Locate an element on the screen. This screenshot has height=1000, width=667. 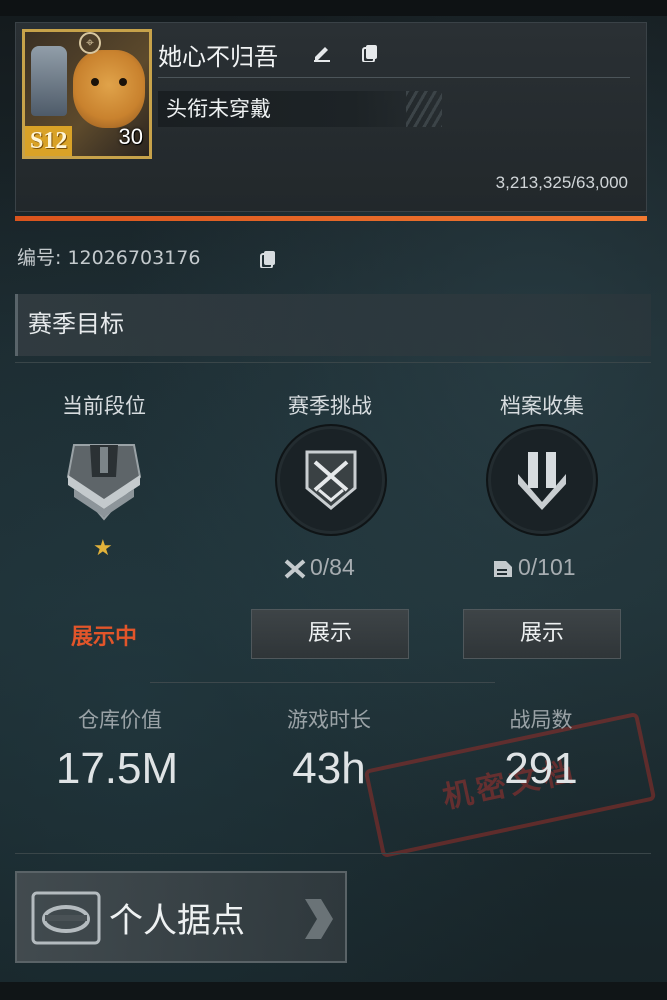
current-rank-label: 当前段位 is located at coordinates (104, 406).